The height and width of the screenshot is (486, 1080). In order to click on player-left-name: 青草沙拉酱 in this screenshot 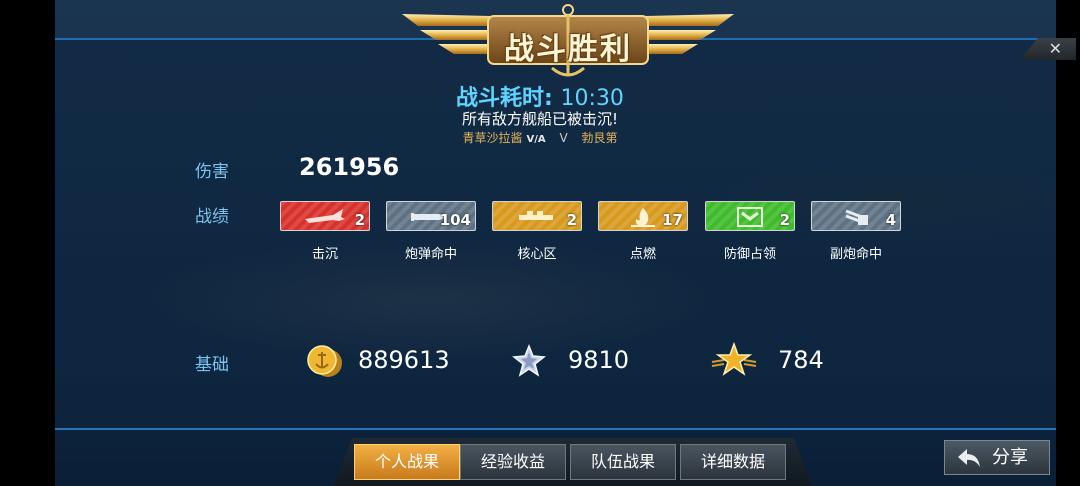, I will do `click(492, 138)`.